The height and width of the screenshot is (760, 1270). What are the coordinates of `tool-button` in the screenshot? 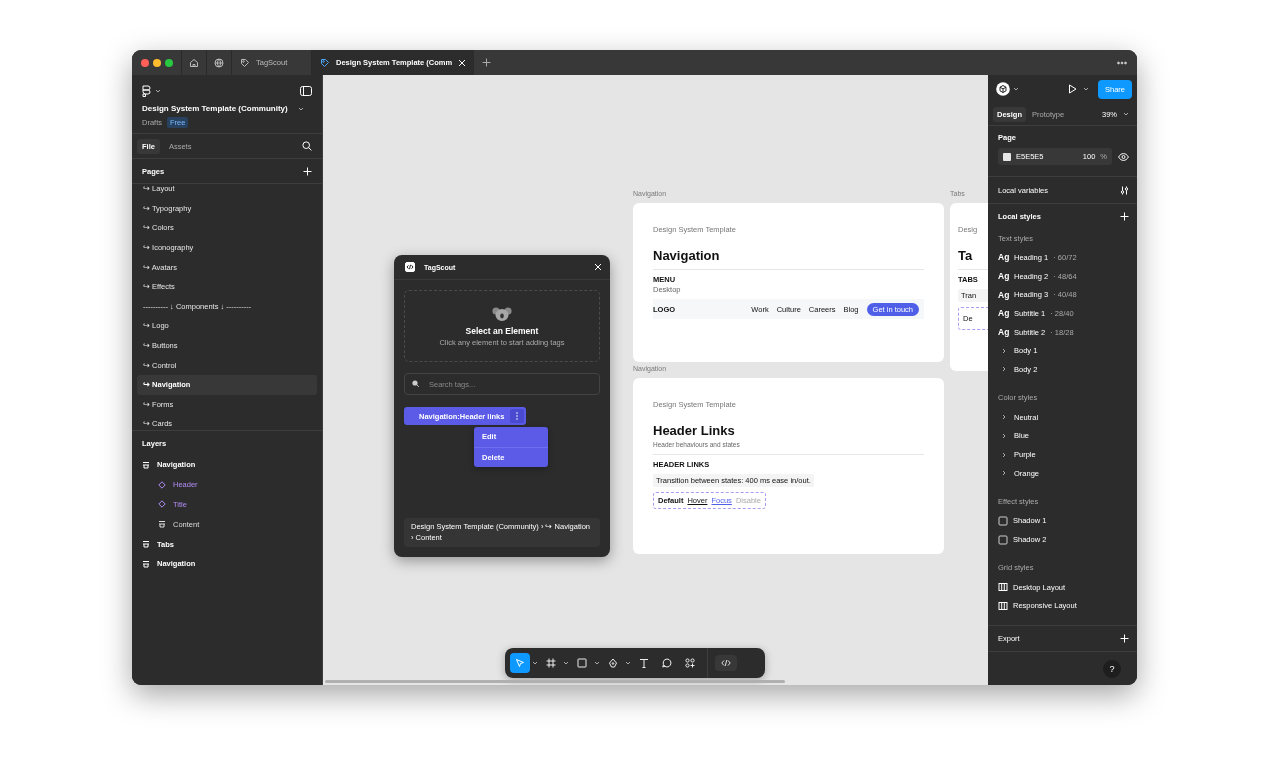 It's located at (520, 663).